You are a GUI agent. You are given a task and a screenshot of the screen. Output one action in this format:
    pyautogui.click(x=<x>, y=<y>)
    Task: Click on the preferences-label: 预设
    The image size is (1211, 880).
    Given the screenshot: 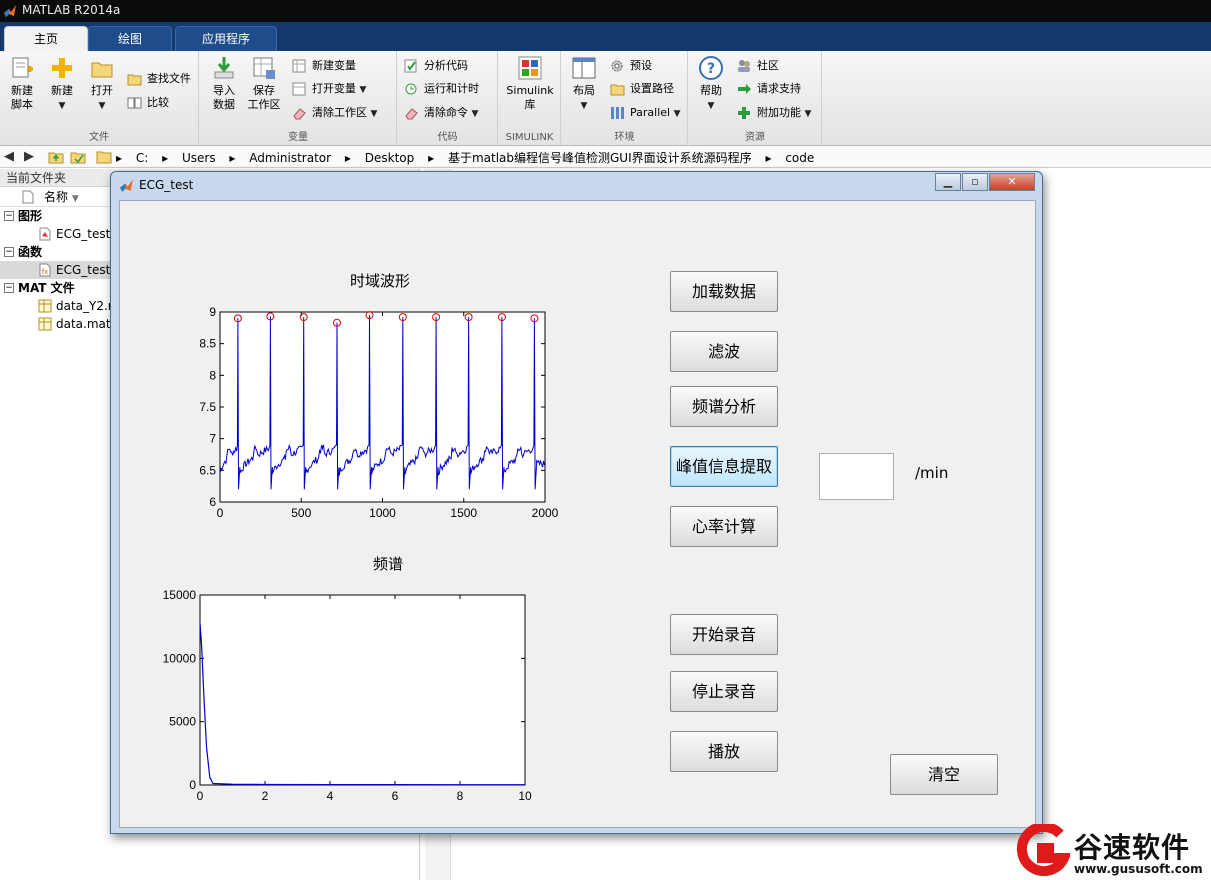 What is the action you would take?
    pyautogui.click(x=641, y=65)
    